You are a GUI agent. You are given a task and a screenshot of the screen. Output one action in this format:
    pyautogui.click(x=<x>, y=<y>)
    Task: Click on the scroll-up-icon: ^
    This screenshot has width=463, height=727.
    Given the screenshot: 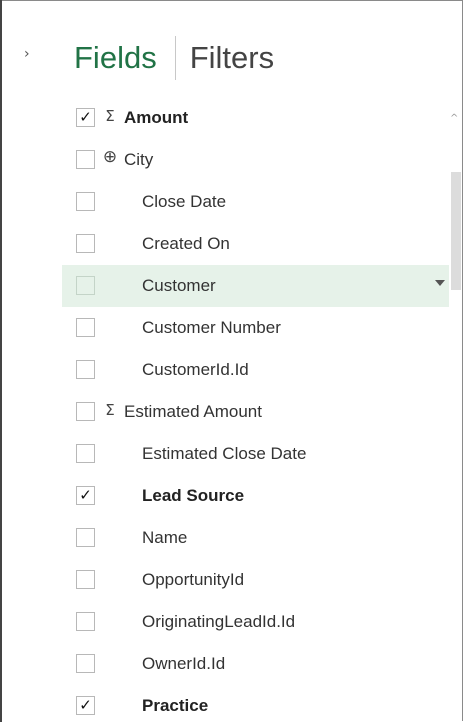 What is the action you would take?
    pyautogui.click(x=454, y=118)
    